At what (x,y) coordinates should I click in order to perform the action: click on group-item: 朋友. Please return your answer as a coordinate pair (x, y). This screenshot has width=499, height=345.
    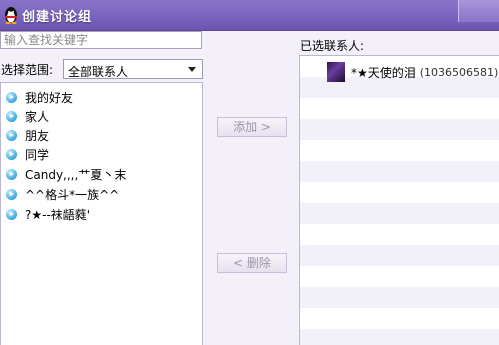
    Looking at the image, I should click on (27, 135).